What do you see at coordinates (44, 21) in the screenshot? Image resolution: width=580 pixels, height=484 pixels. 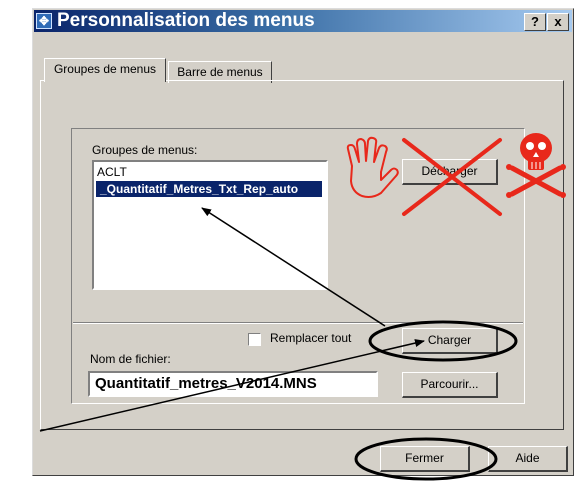 I see `app-icon: ✥` at bounding box center [44, 21].